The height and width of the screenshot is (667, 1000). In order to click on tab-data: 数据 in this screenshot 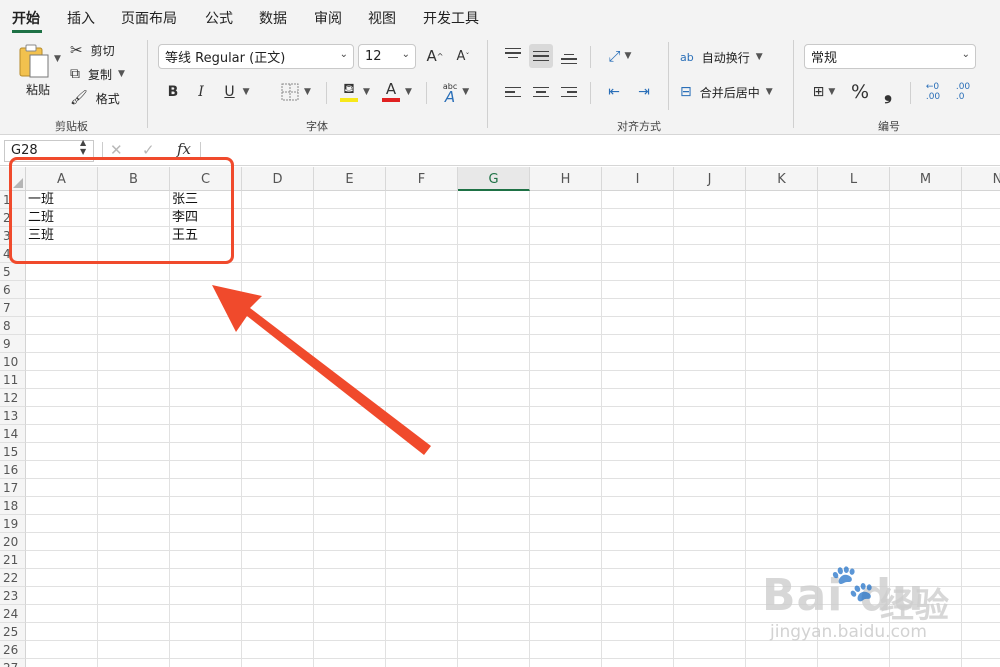, I will do `click(273, 18)`.